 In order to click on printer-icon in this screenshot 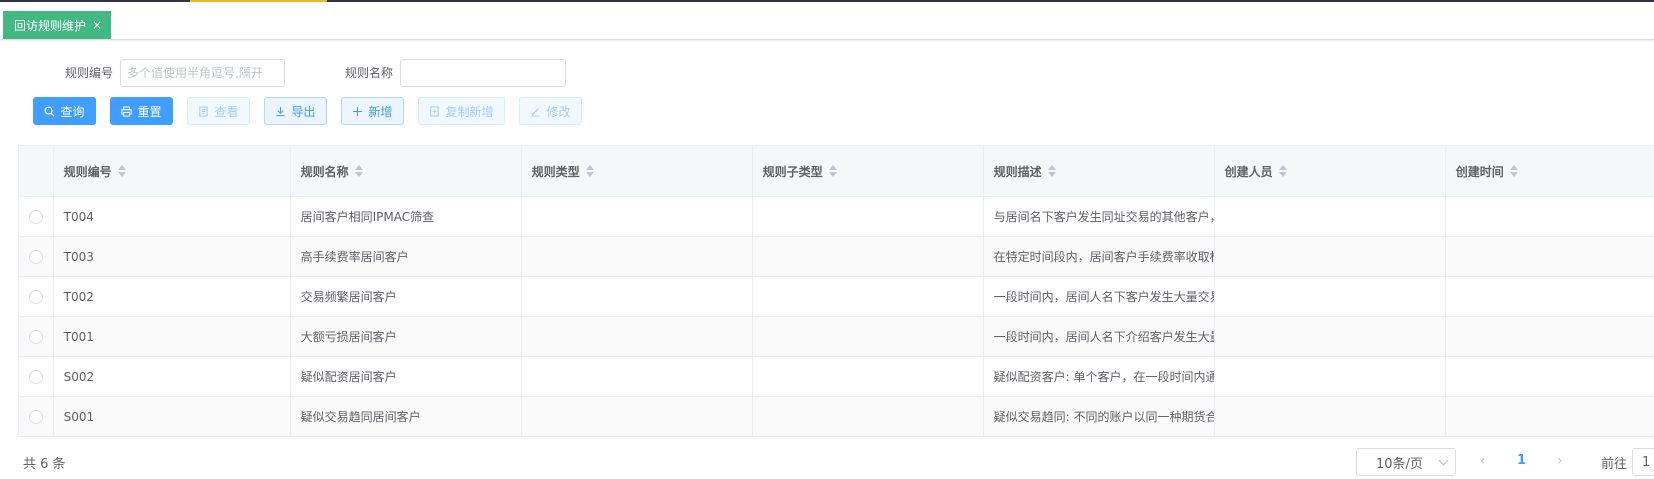, I will do `click(127, 111)`.